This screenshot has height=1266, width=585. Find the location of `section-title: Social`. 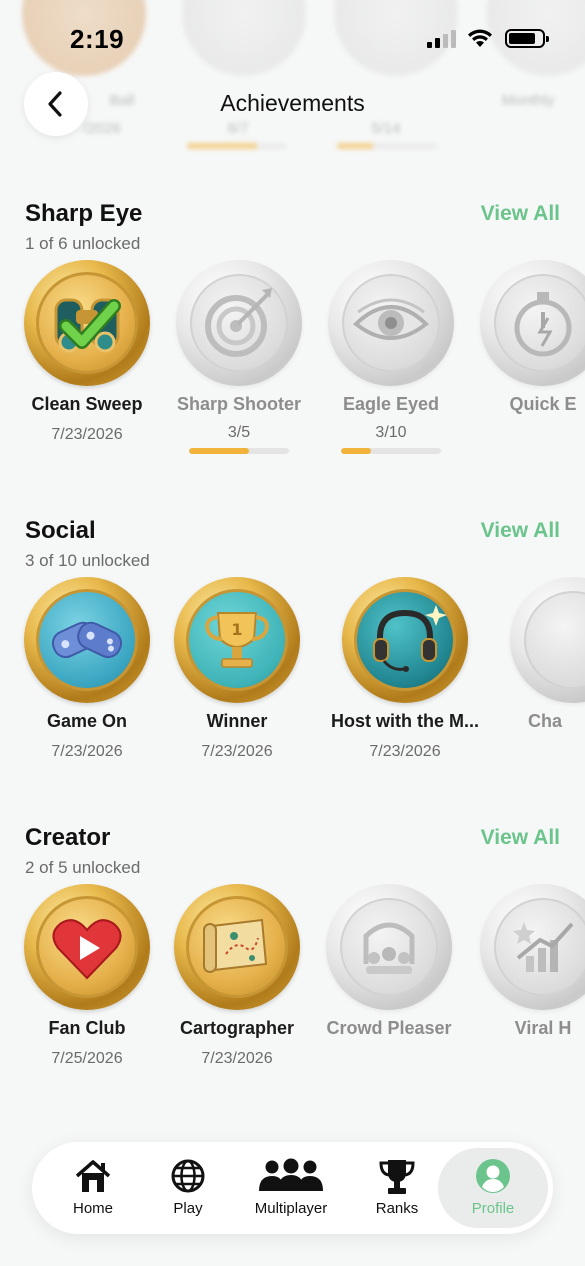

section-title: Social is located at coordinates (60, 530).